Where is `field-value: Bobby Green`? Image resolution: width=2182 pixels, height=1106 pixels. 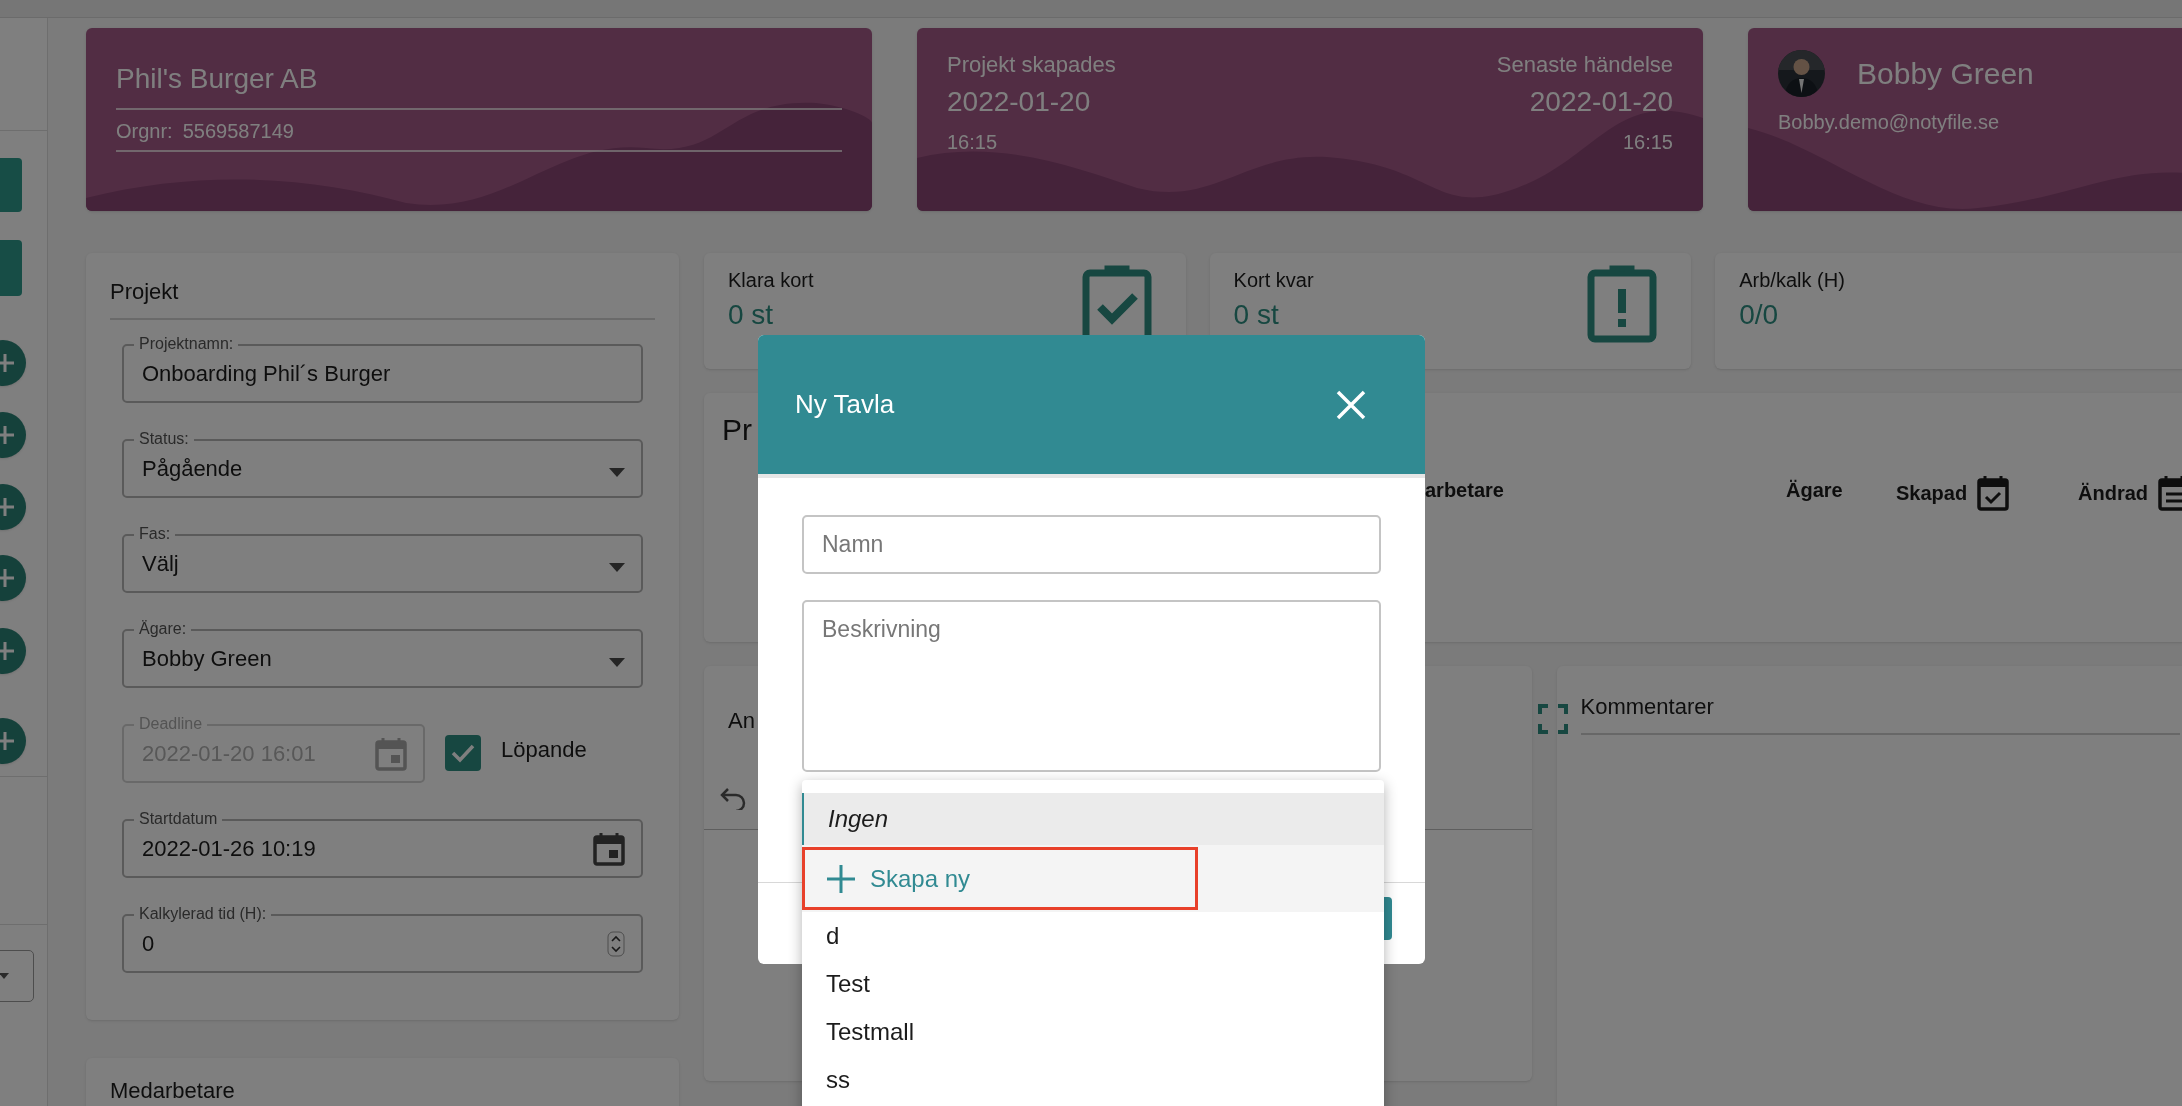 field-value: Bobby Green is located at coordinates (207, 659).